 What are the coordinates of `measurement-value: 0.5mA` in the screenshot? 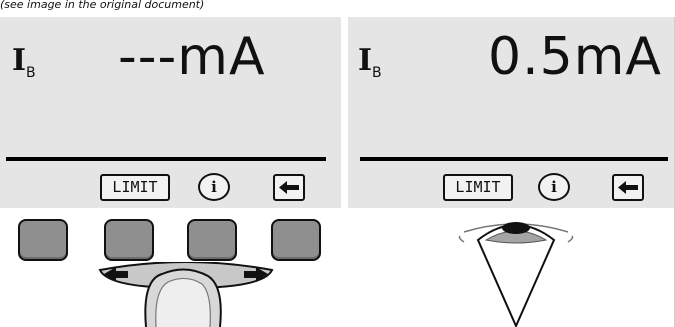 It's located at (575, 57).